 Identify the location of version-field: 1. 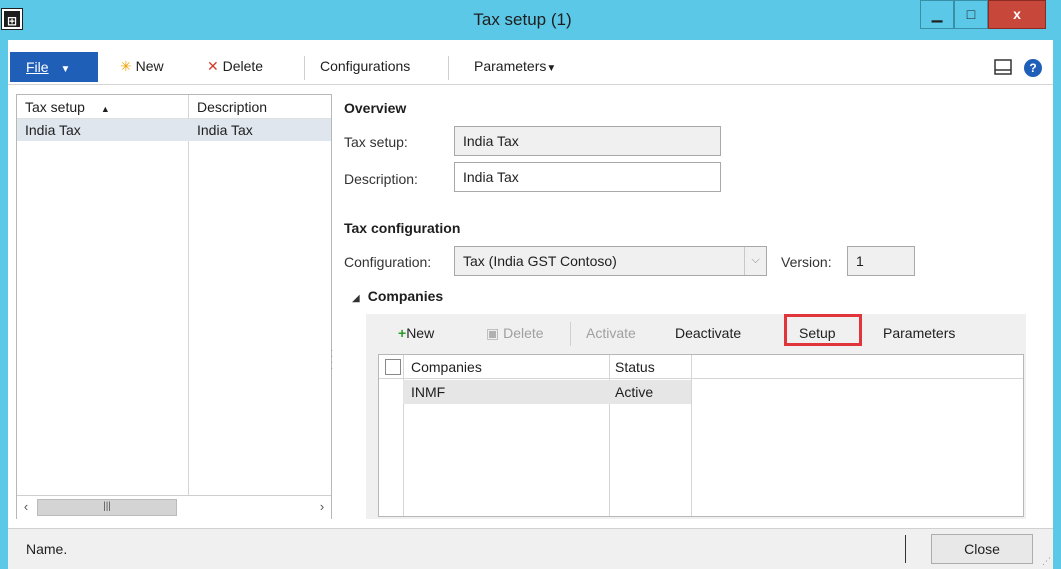
(881, 261).